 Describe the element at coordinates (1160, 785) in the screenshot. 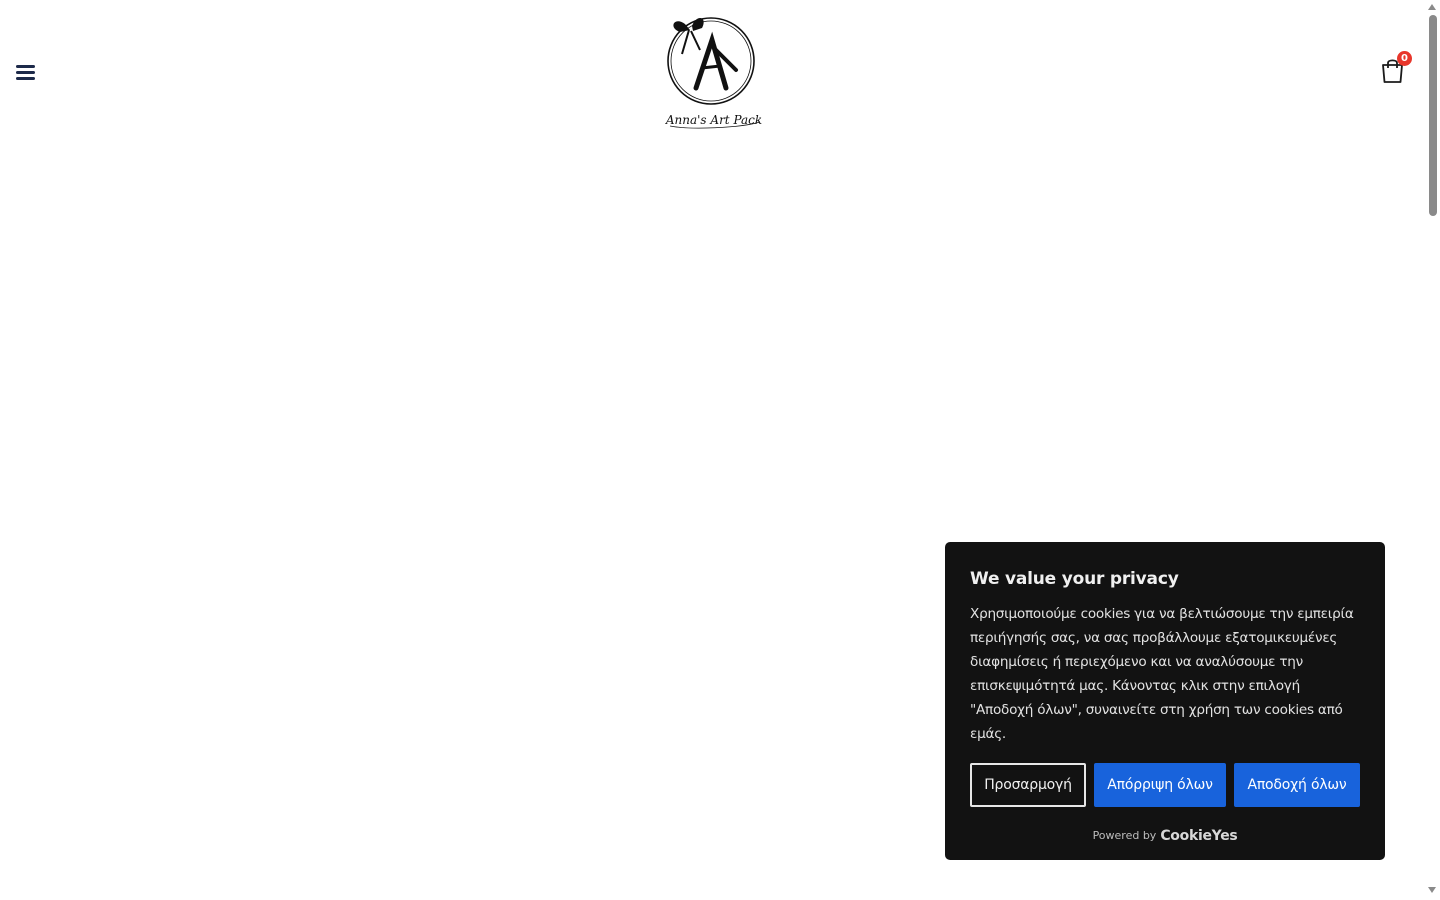

I see `reject-all-button: Απόρριψη όλων` at that location.